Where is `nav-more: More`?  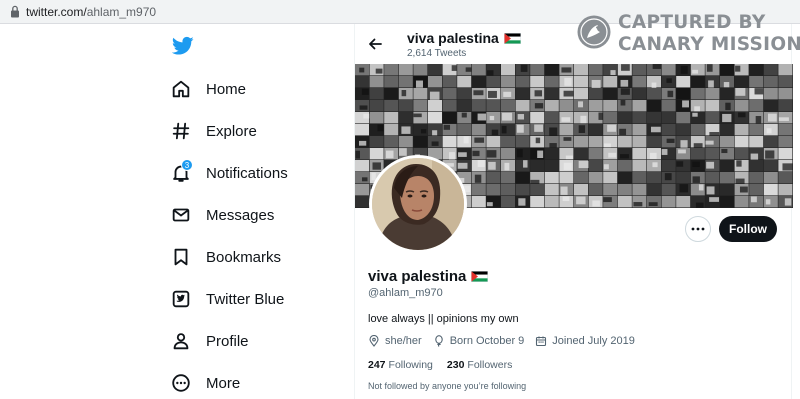
nav-more: More is located at coordinates (257, 383).